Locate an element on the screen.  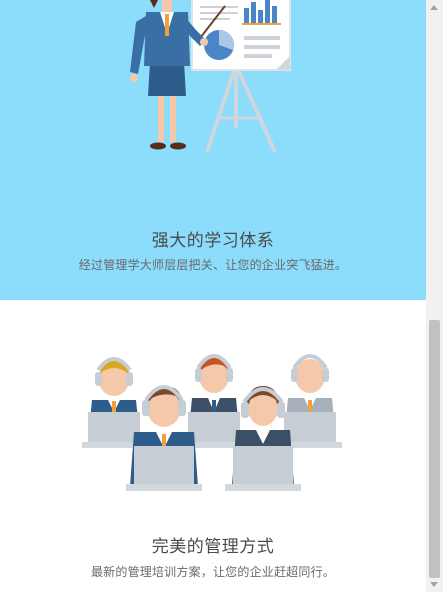
scroll-up-arrow-icon is located at coordinates (434, 7).